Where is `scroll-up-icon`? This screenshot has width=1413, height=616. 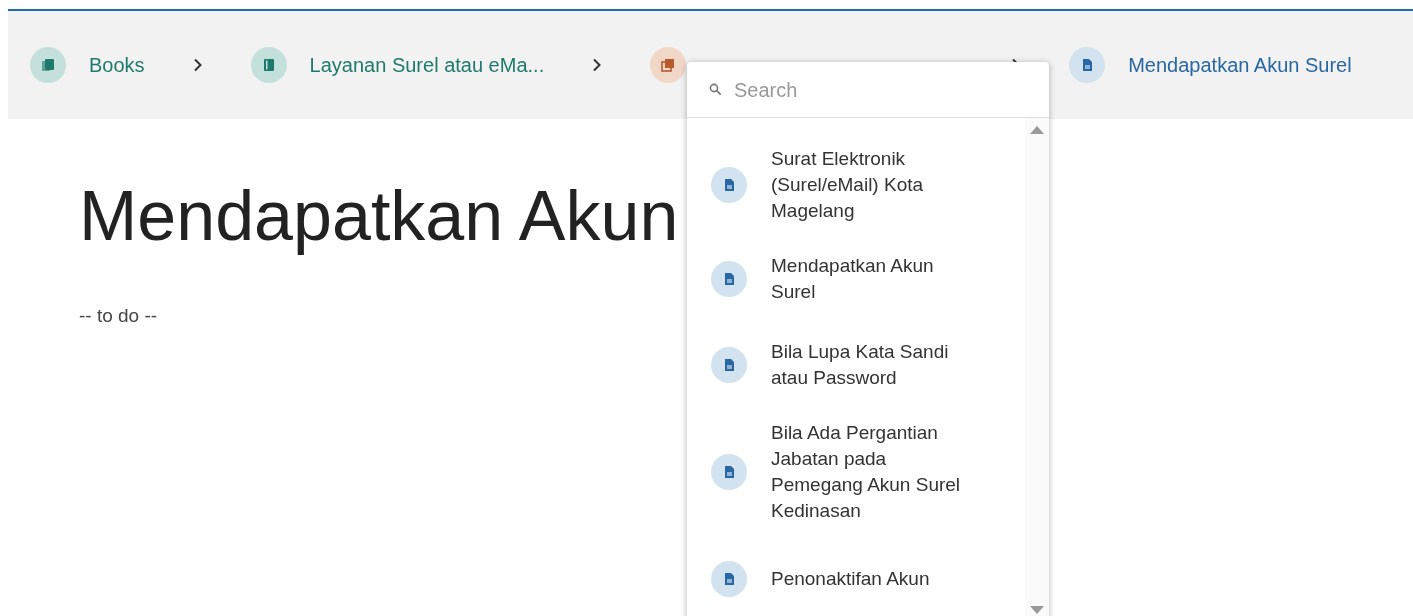 scroll-up-icon is located at coordinates (1037, 130).